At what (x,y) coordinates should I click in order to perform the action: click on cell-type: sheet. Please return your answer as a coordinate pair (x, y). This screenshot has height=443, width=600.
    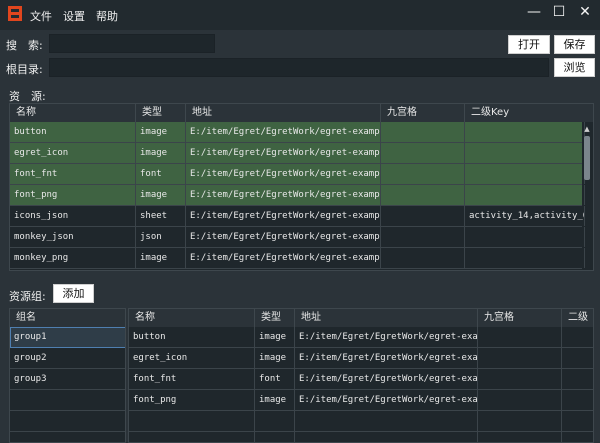
    Looking at the image, I should click on (161, 216).